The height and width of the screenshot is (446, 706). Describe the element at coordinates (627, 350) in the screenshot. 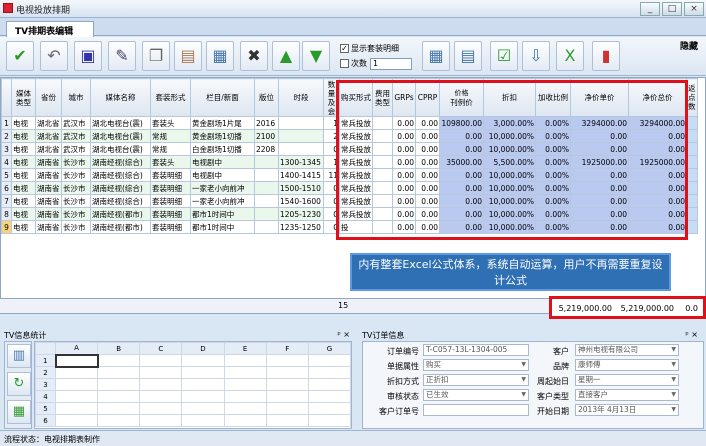

I see `customer-select: 神州电视有限公司` at that location.